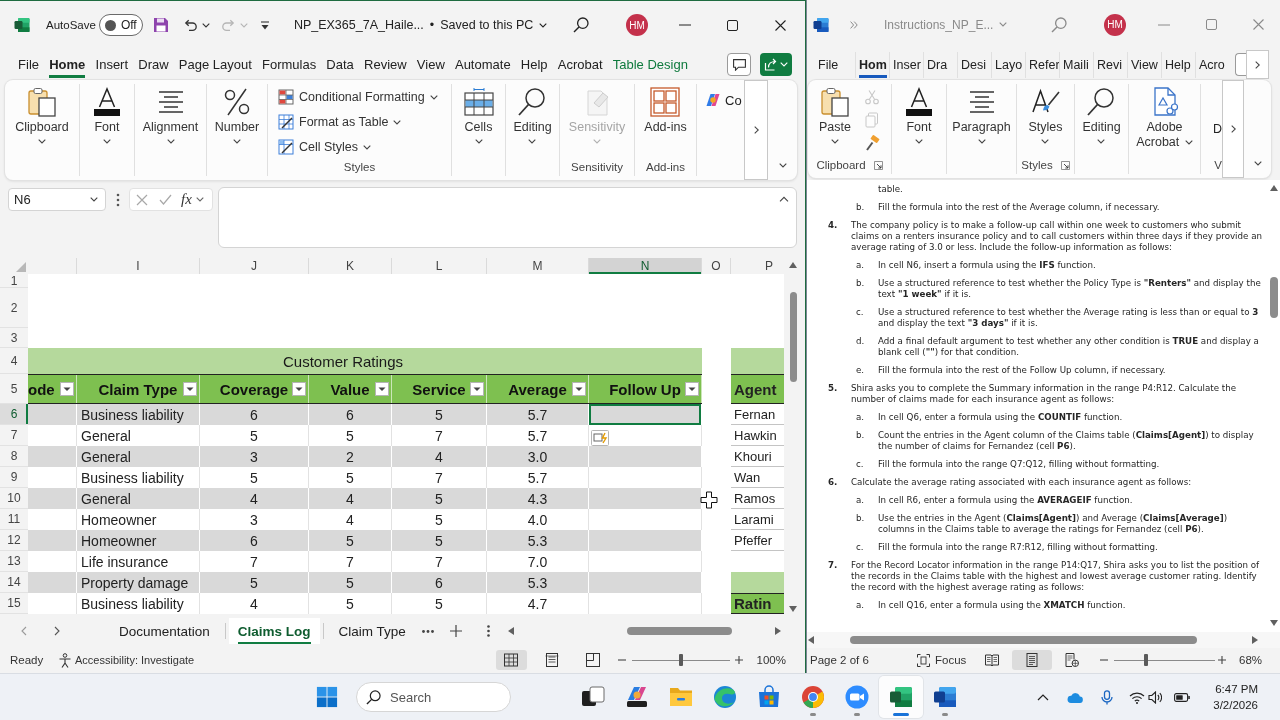  What do you see at coordinates (1137, 697) in the screenshot?
I see `wifi-icon` at bounding box center [1137, 697].